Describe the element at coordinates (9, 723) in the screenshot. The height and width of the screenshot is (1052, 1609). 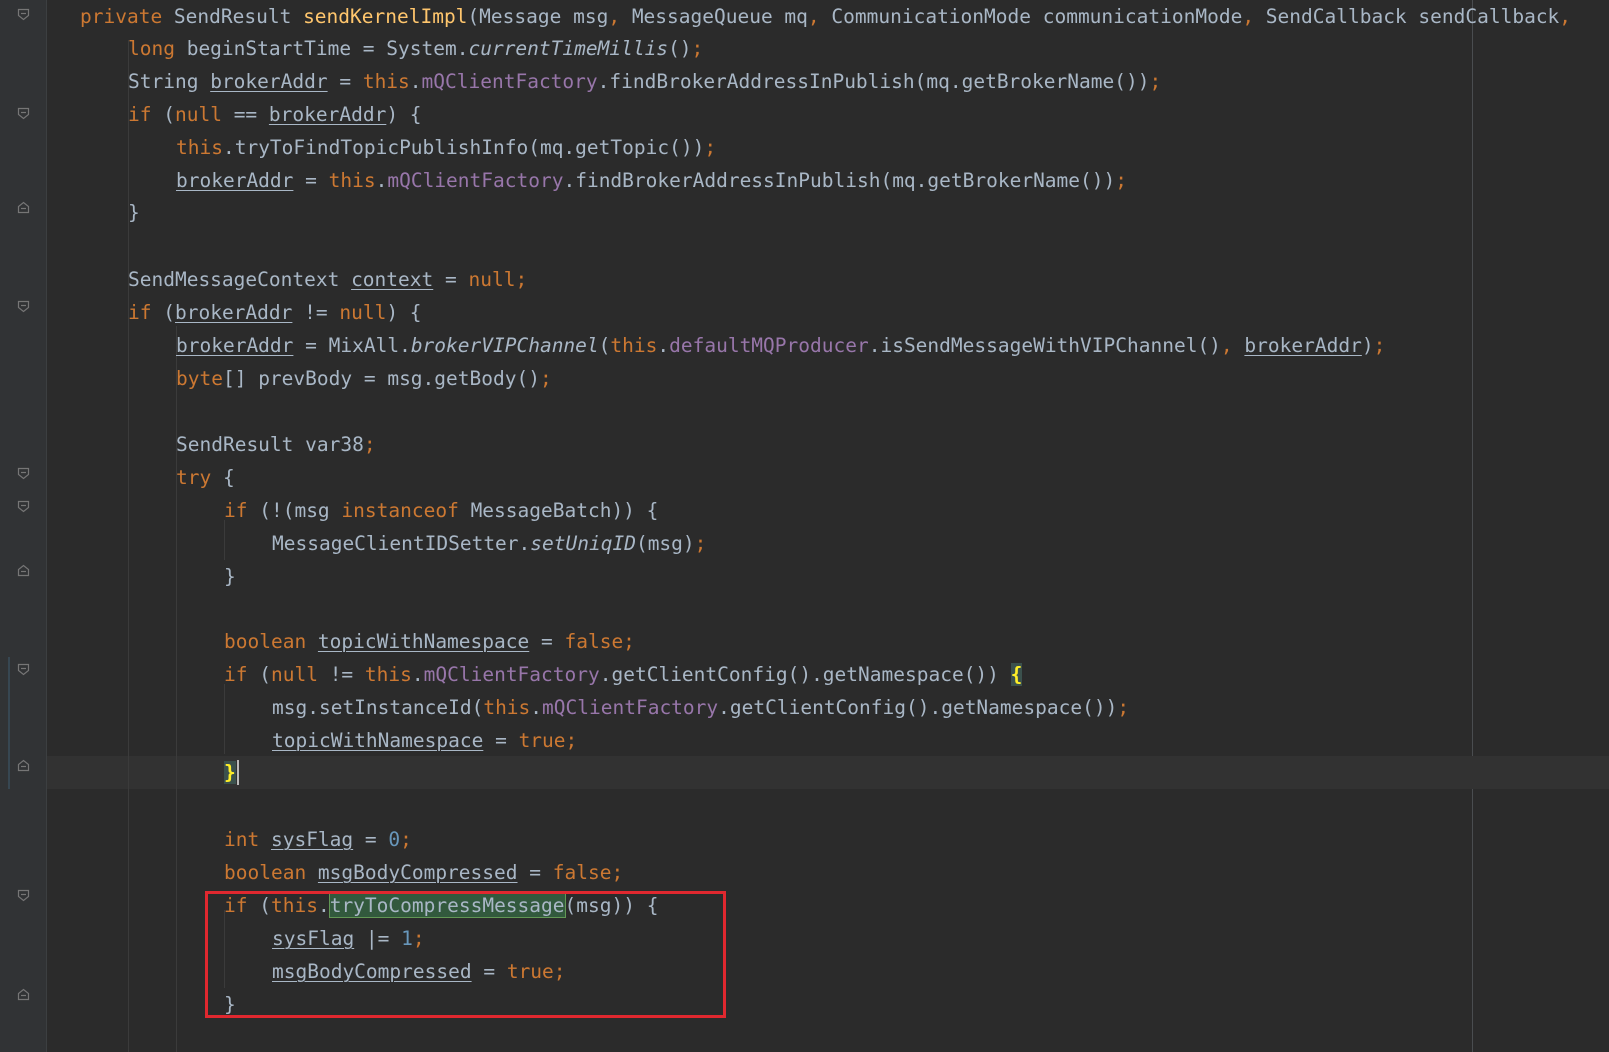
I see `vcs-change-marker` at that location.